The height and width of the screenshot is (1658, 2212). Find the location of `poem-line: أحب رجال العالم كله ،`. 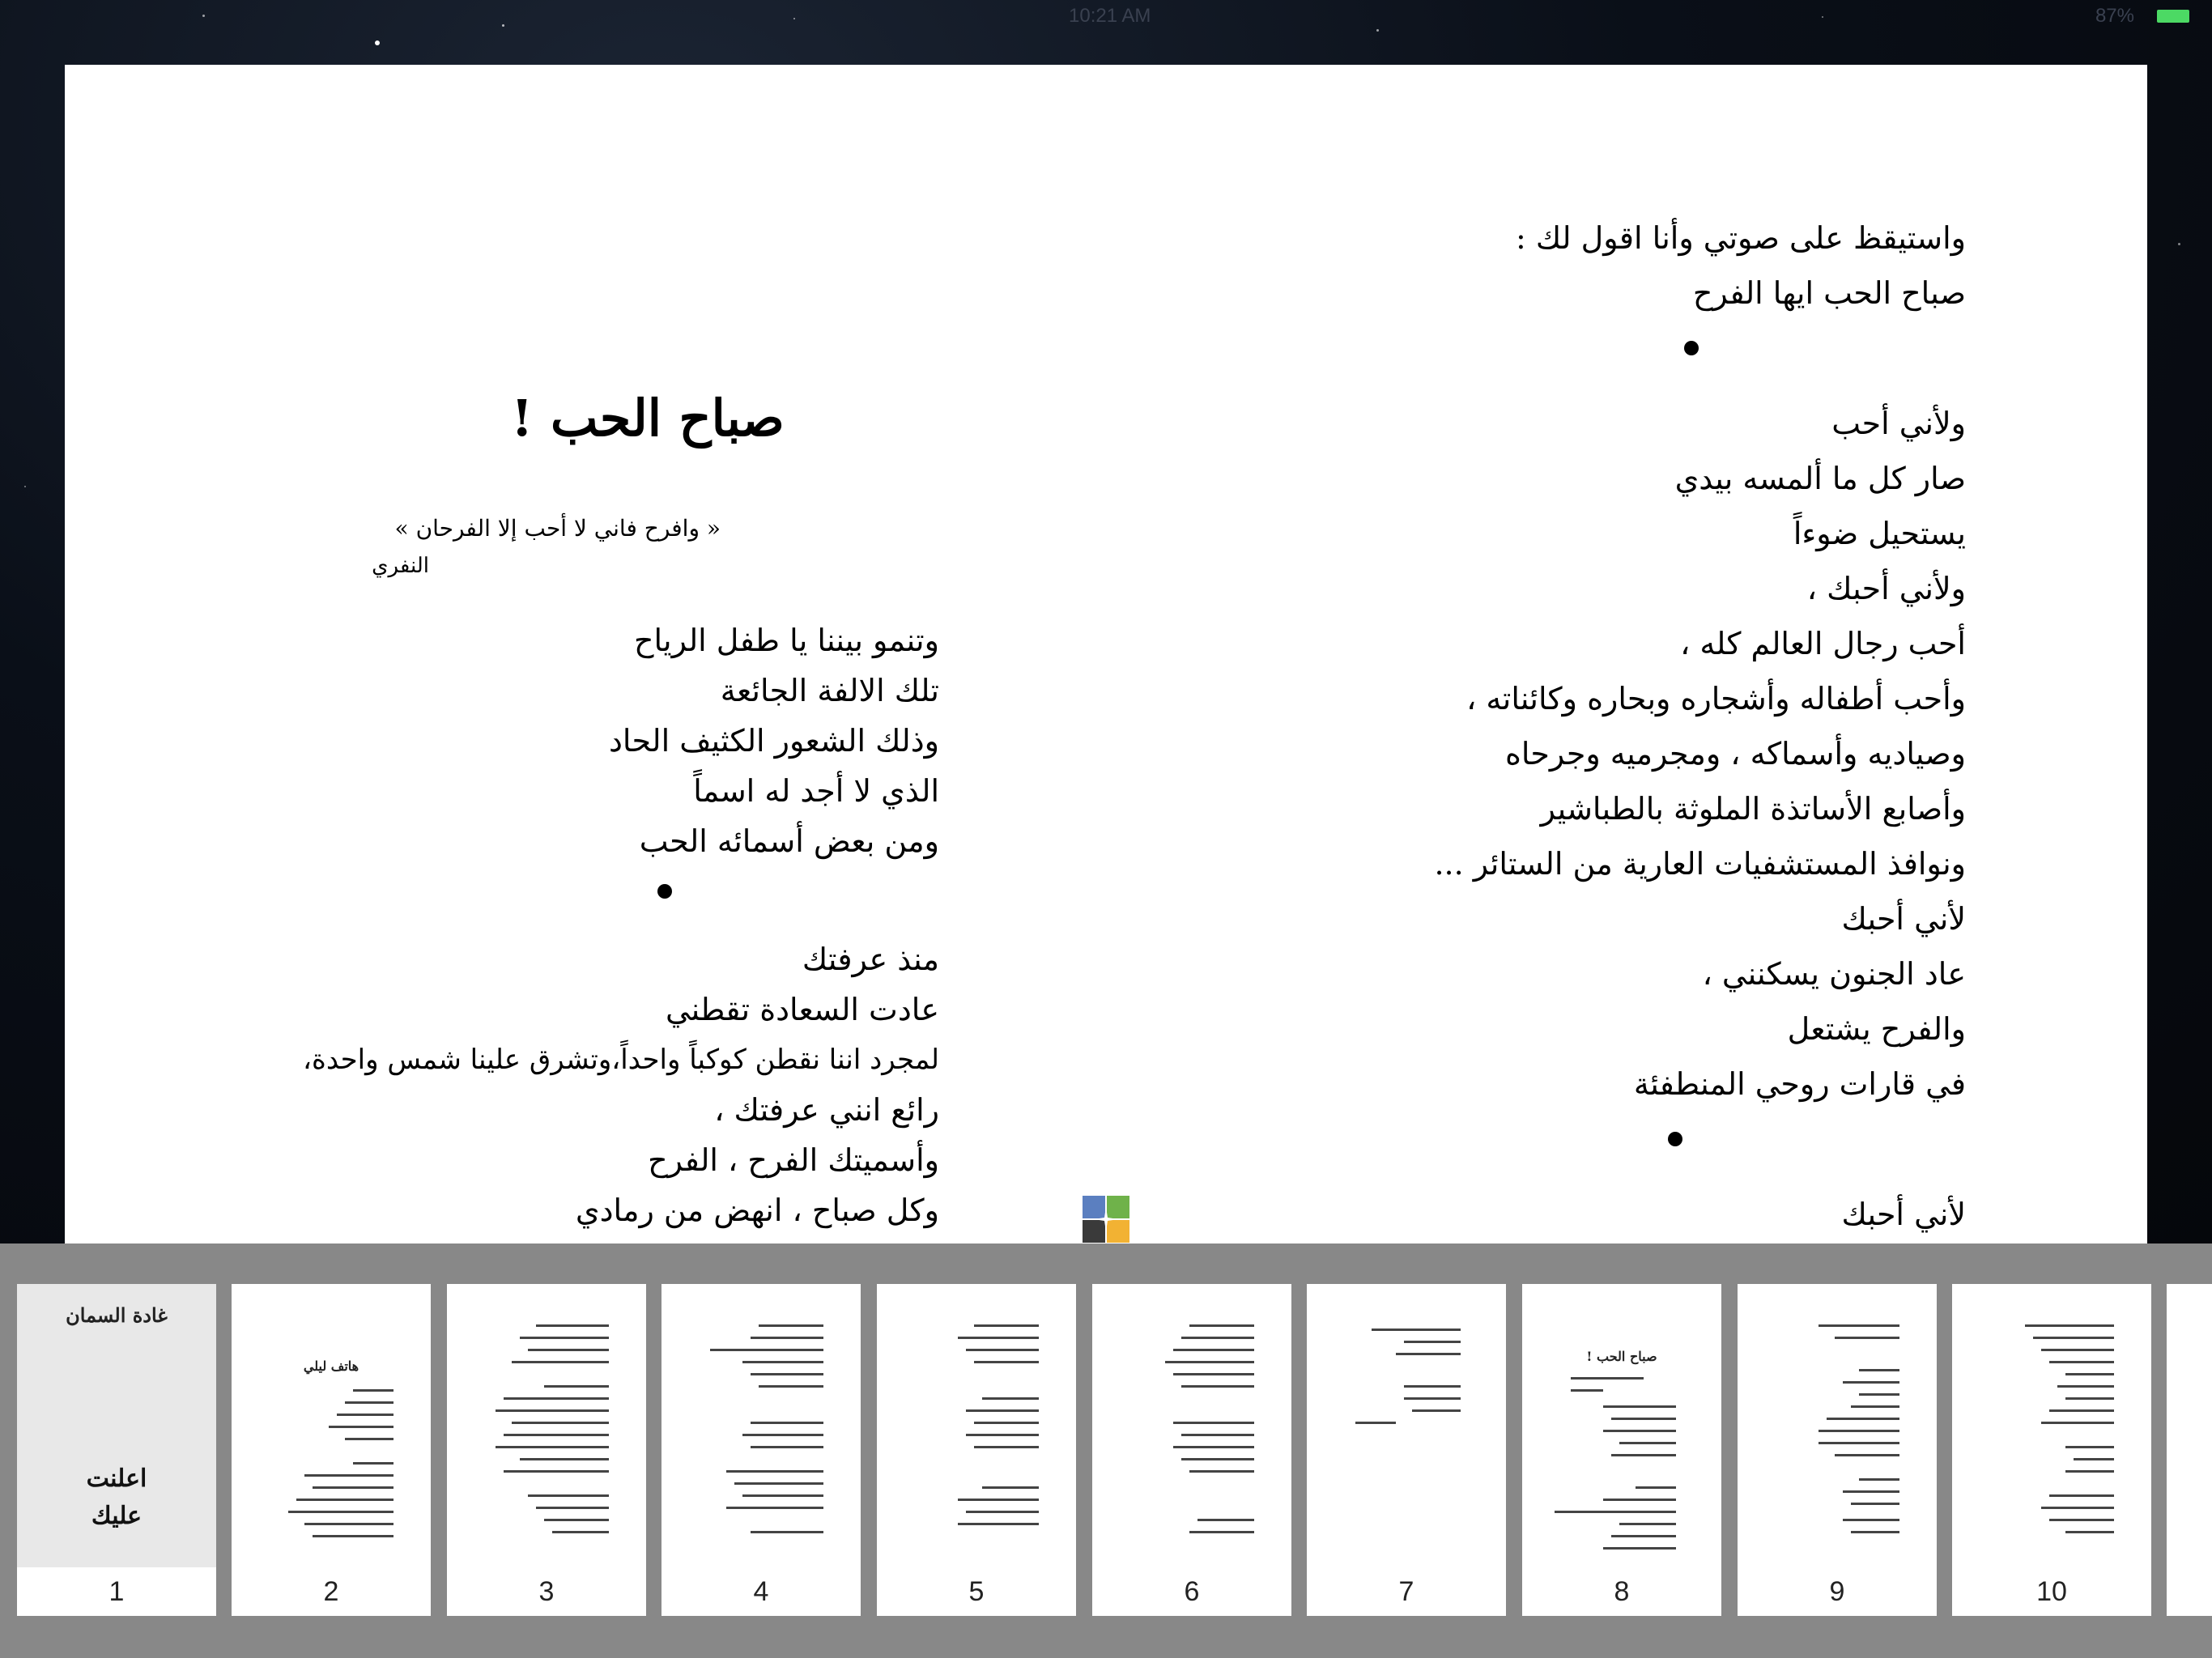

poem-line: أحب رجال العالم كله ، is located at coordinates (1823, 643).